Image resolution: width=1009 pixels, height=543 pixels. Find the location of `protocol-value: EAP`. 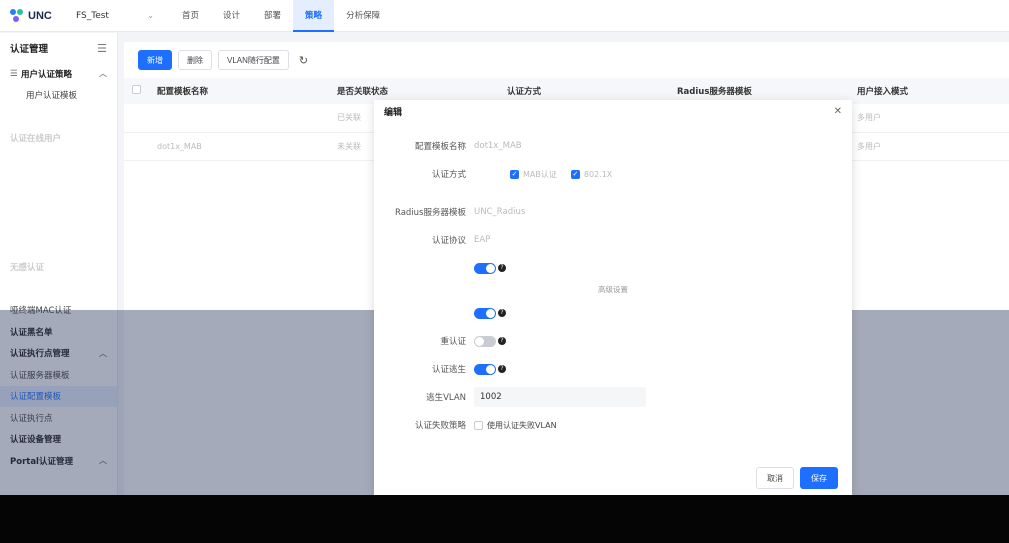

protocol-value: EAP is located at coordinates (482, 240).